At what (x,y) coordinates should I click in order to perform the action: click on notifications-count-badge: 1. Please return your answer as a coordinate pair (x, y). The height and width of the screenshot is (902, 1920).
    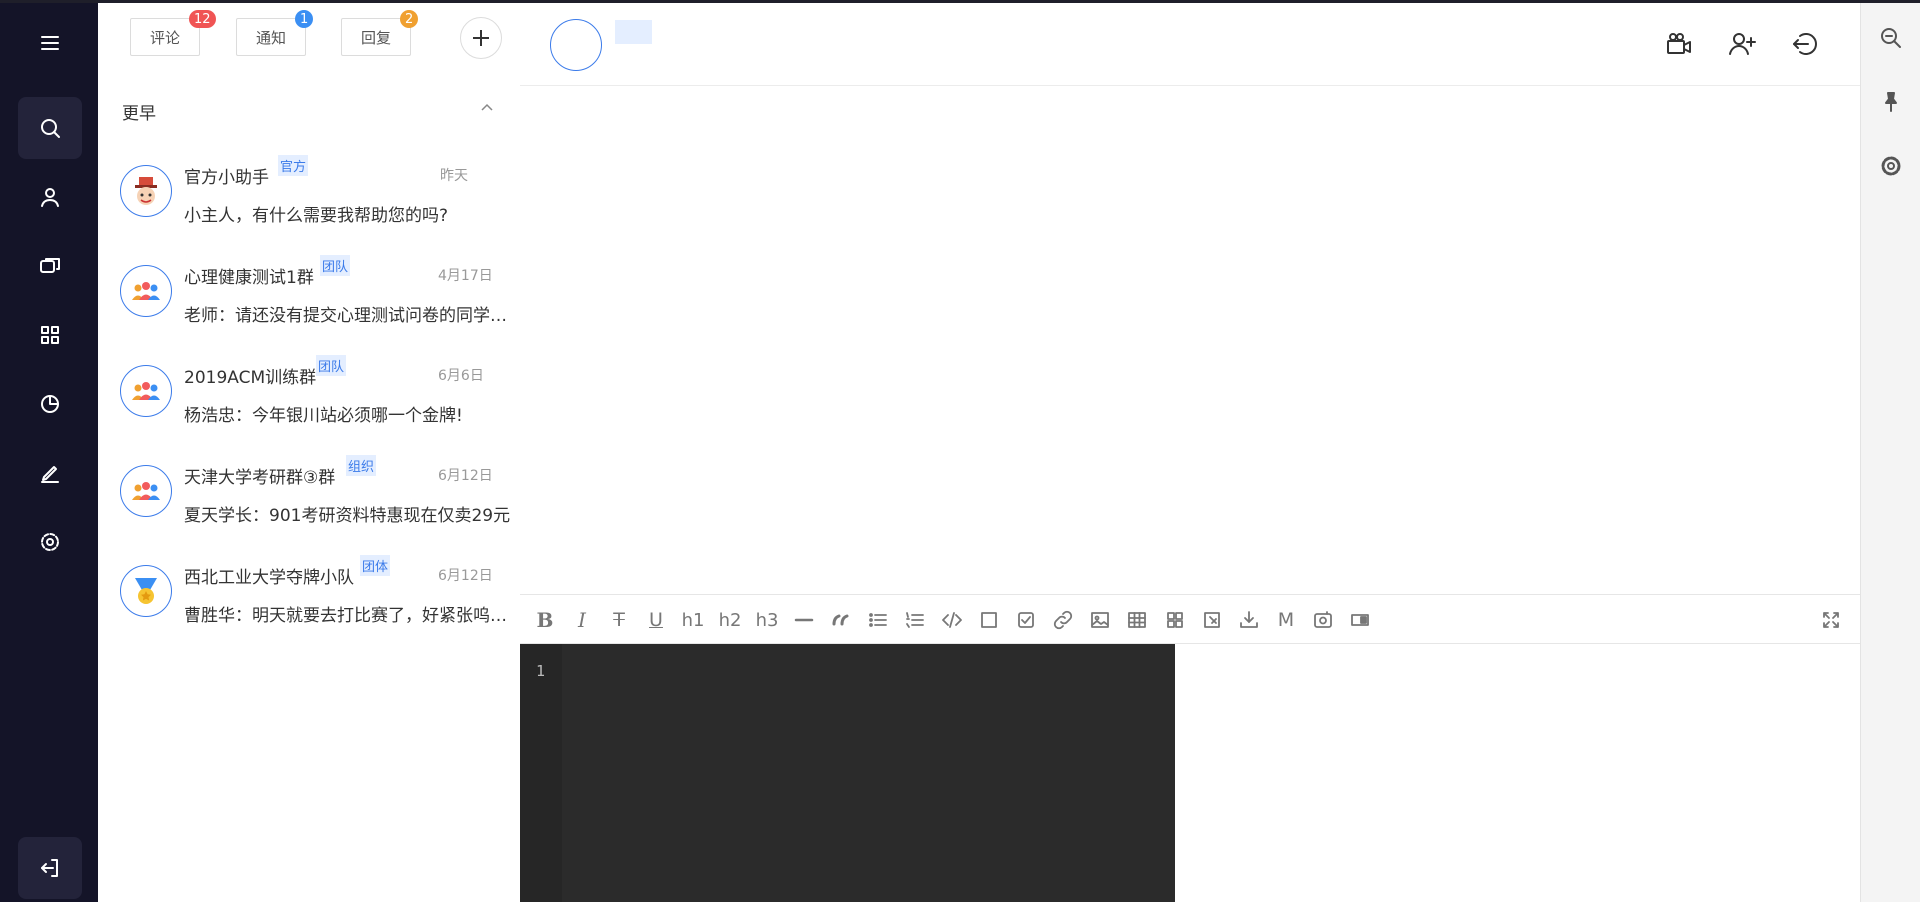
    Looking at the image, I should click on (304, 19).